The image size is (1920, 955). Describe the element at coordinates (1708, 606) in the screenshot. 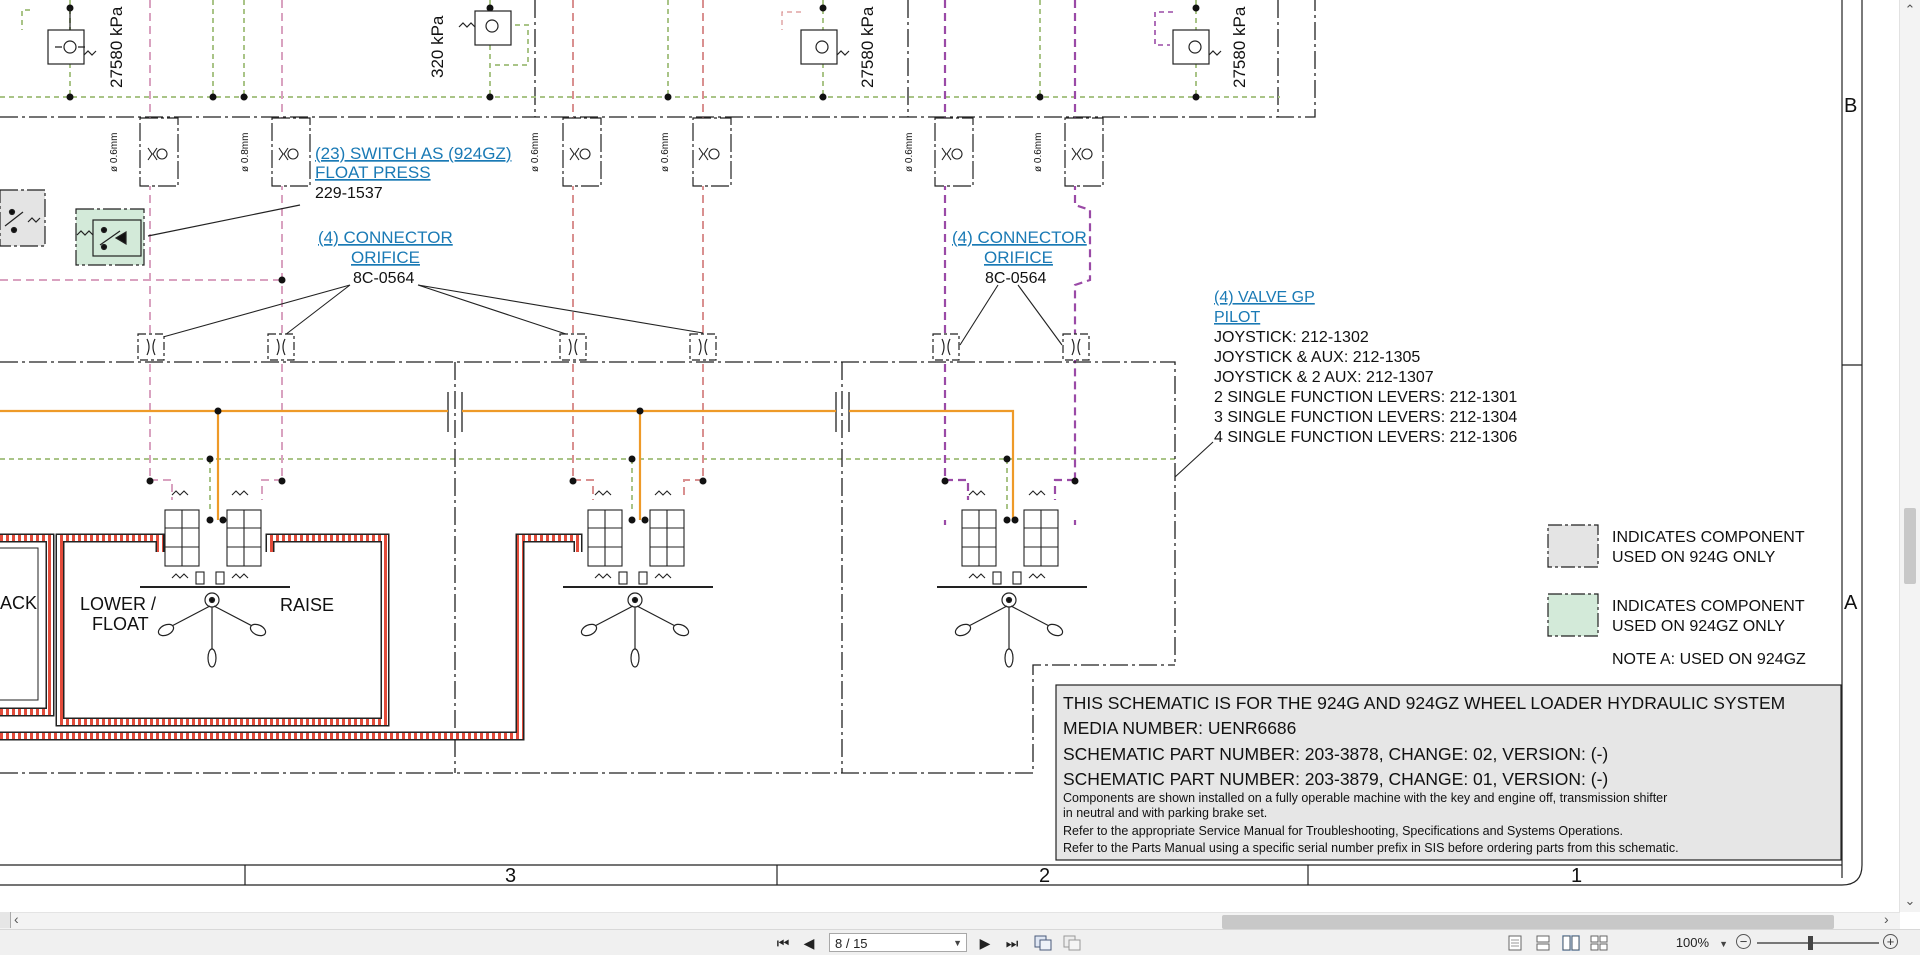

I see `legend-924gz-line1: INDICATES COMPONENT` at that location.